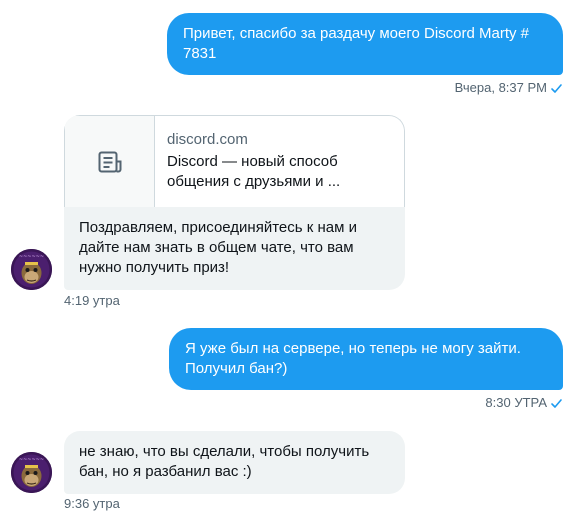 This screenshot has width=572, height=516. I want to click on message-time: 4:19 утра, so click(92, 300).